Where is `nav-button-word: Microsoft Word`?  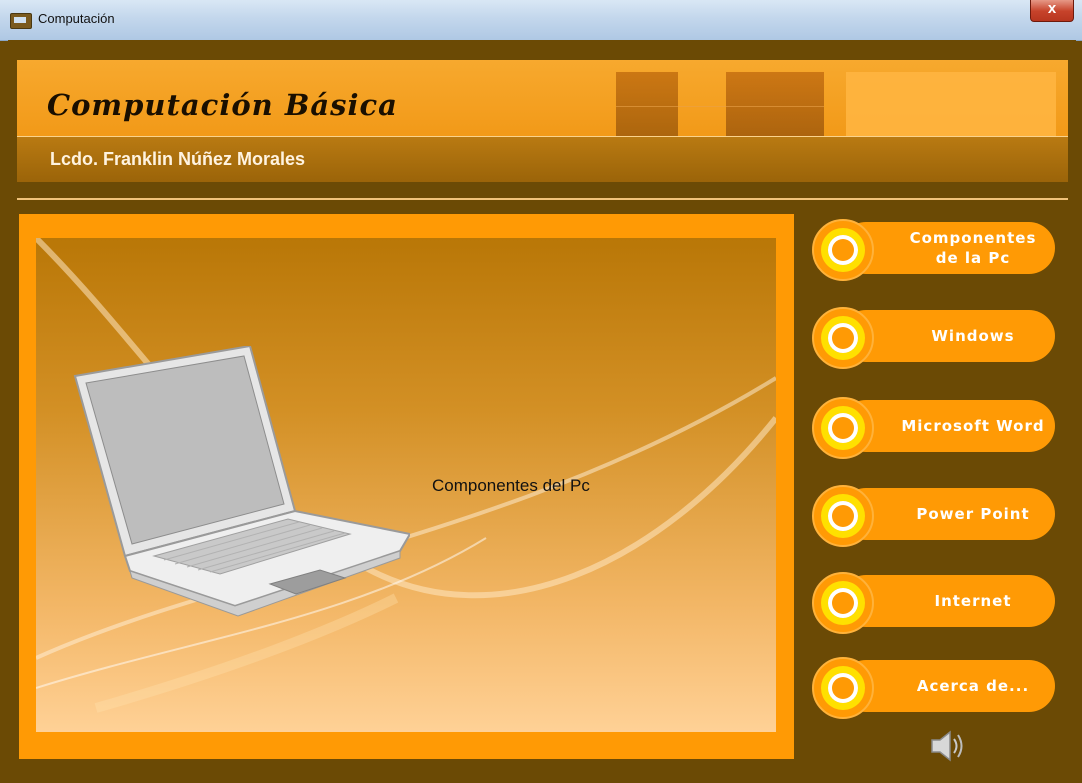
nav-button-word: Microsoft Word is located at coordinates (934, 427).